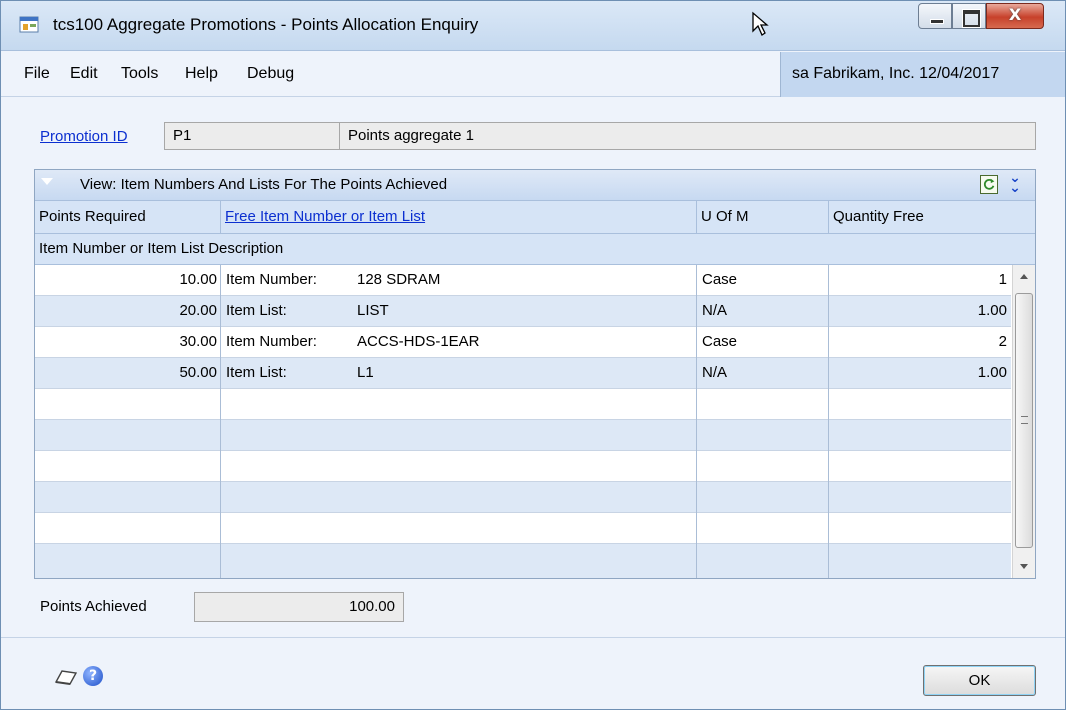 The width and height of the screenshot is (1066, 710). Describe the element at coordinates (37, 74) in the screenshot. I see `menu-file: File` at that location.